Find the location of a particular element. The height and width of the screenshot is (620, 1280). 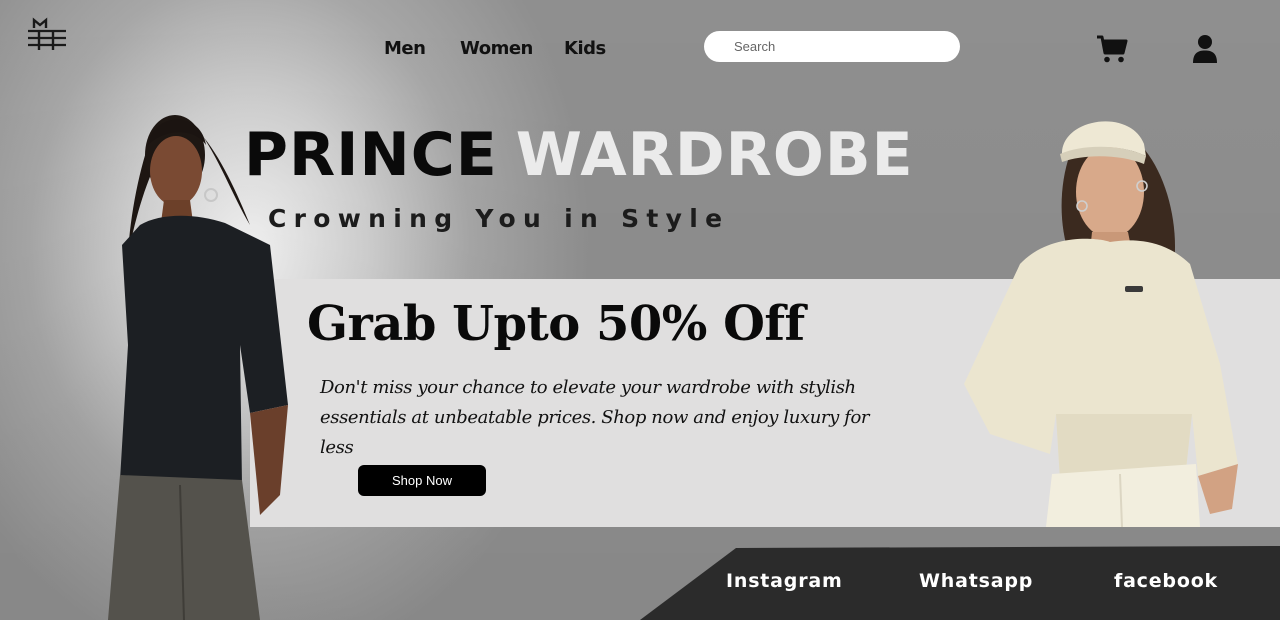

logo-icon is located at coordinates (47, 34).